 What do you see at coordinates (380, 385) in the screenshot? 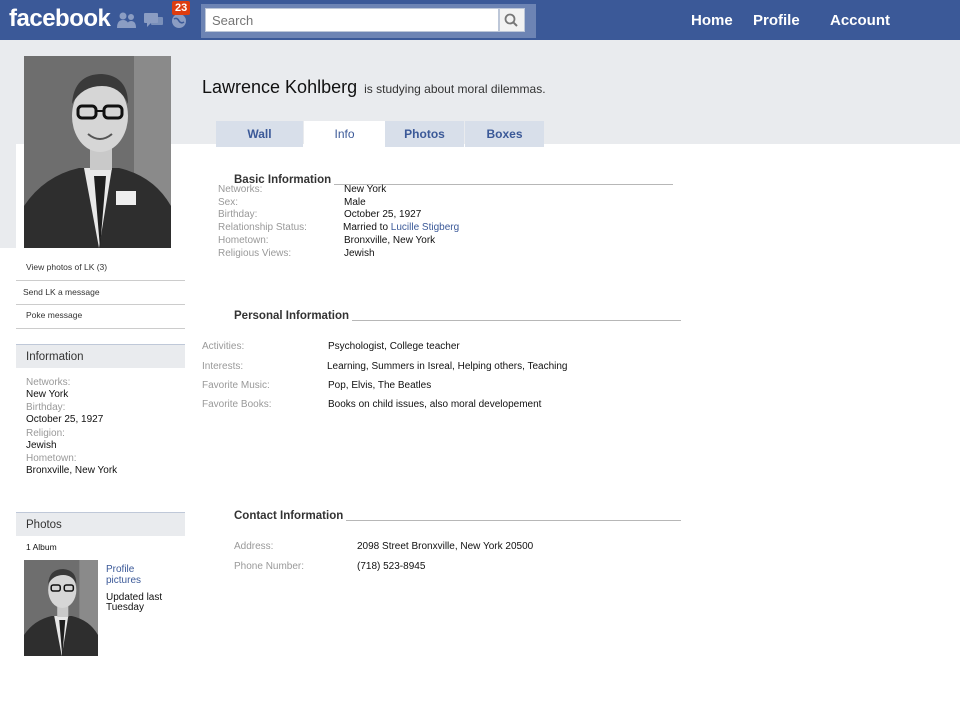
I see `personal-music-value: Pop, Elvis, The Beatles` at bounding box center [380, 385].